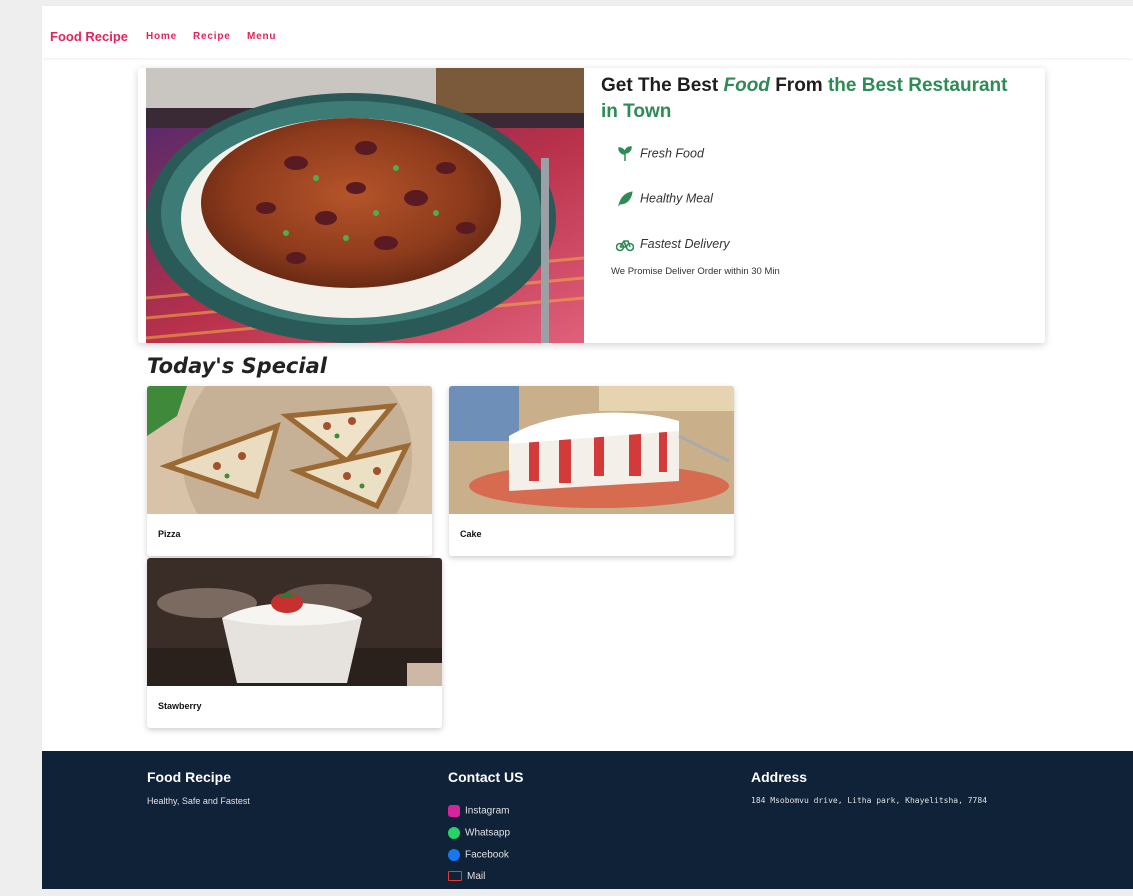 This screenshot has height=896, width=1133. I want to click on feature-fresh-food: Fresh Food, so click(660, 154).